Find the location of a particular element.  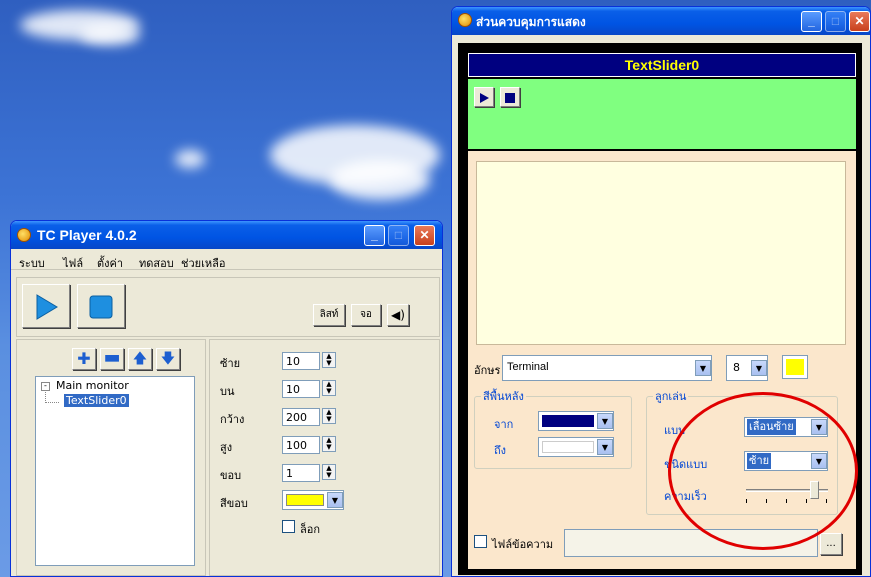

preview-play-button is located at coordinates (484, 97).